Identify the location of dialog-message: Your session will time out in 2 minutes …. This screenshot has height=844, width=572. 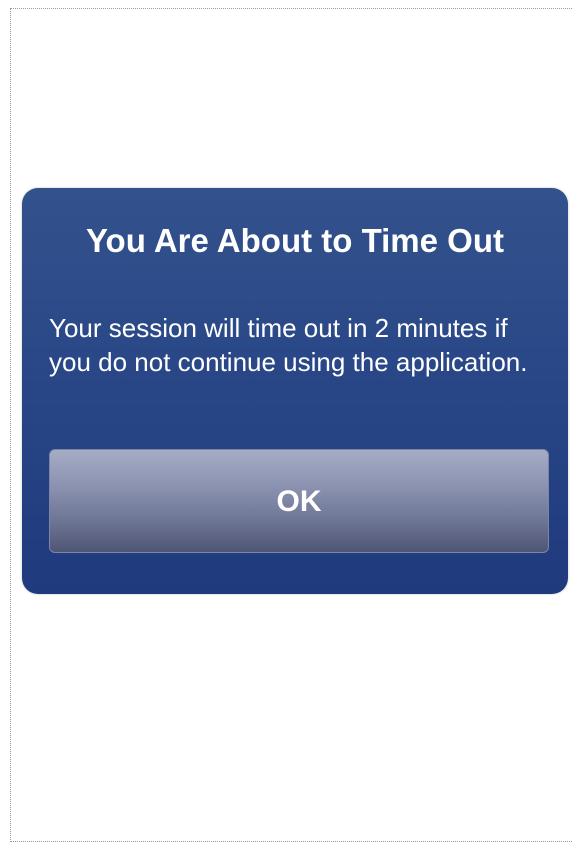
(288, 345).